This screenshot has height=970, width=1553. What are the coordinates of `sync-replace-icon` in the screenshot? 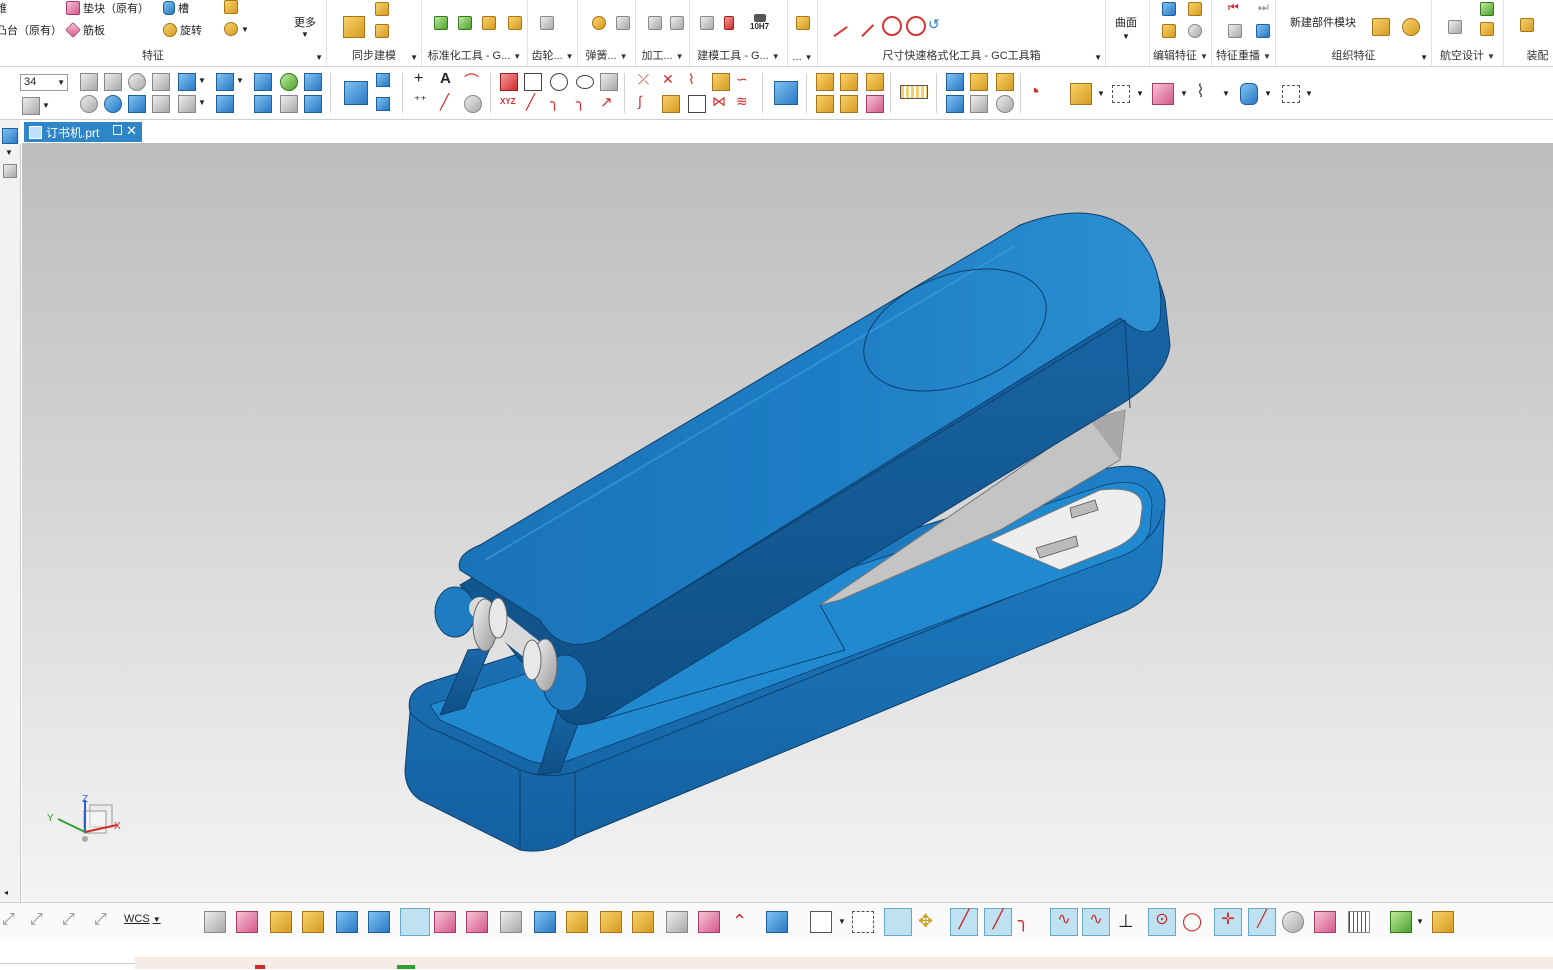 It's located at (382, 31).